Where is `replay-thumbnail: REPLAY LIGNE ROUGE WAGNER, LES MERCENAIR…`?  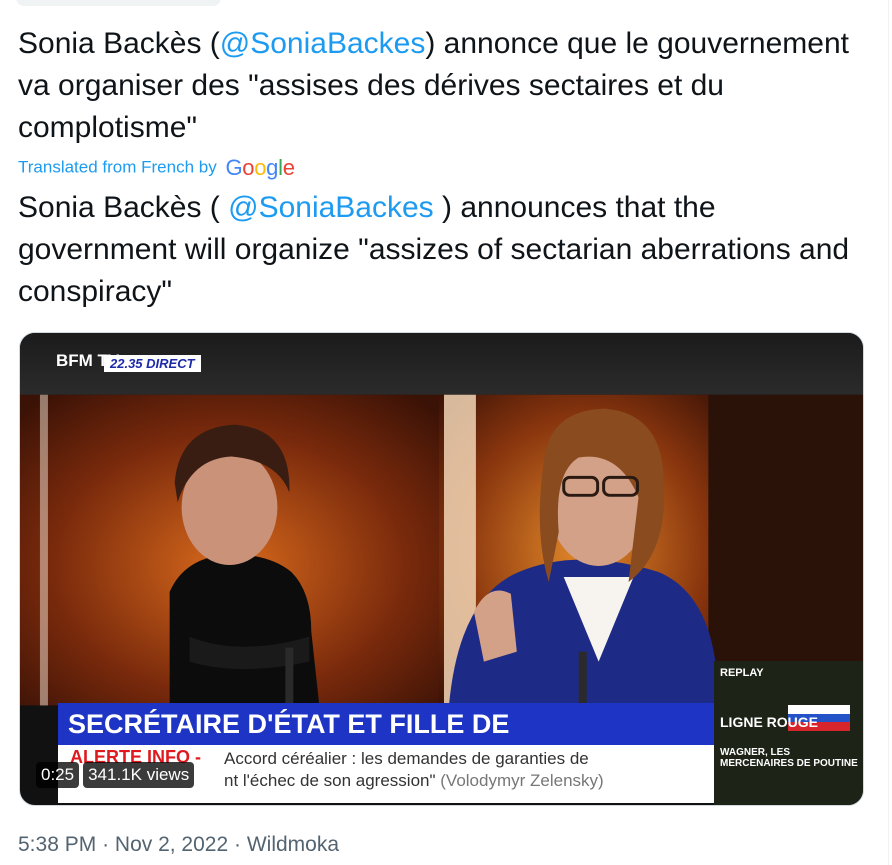
replay-thumbnail: REPLAY LIGNE ROUGE WAGNER, LES MERCENAIR… is located at coordinates (788, 733).